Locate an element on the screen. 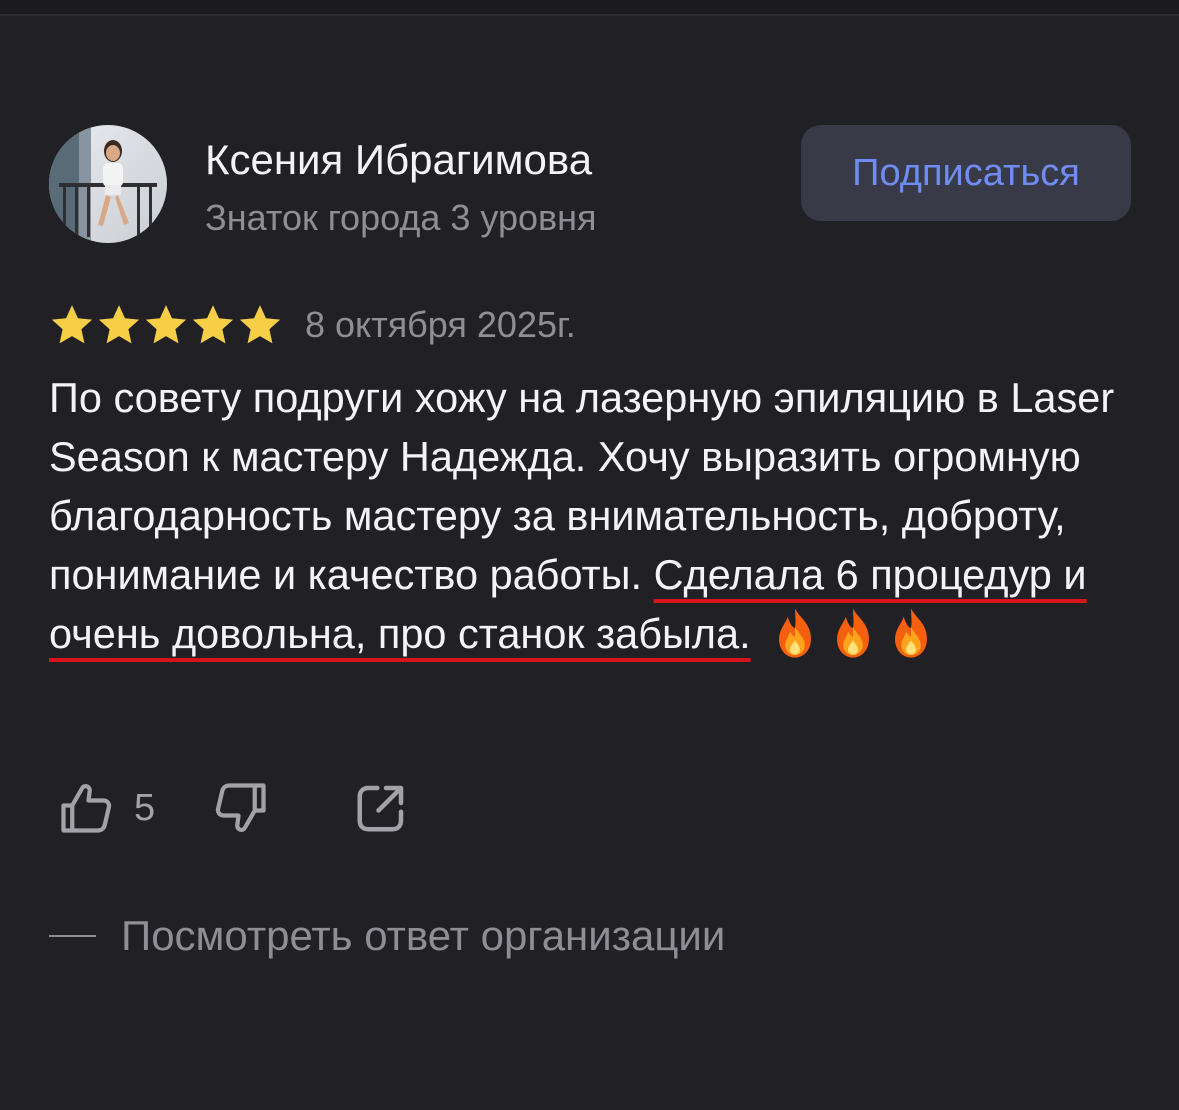  review-date: 8 октября 2025г. is located at coordinates (440, 324).